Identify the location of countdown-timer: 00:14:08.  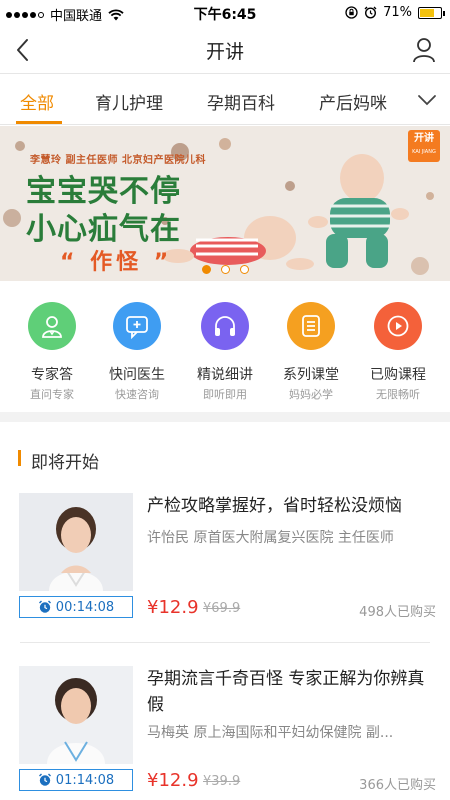
(76, 607).